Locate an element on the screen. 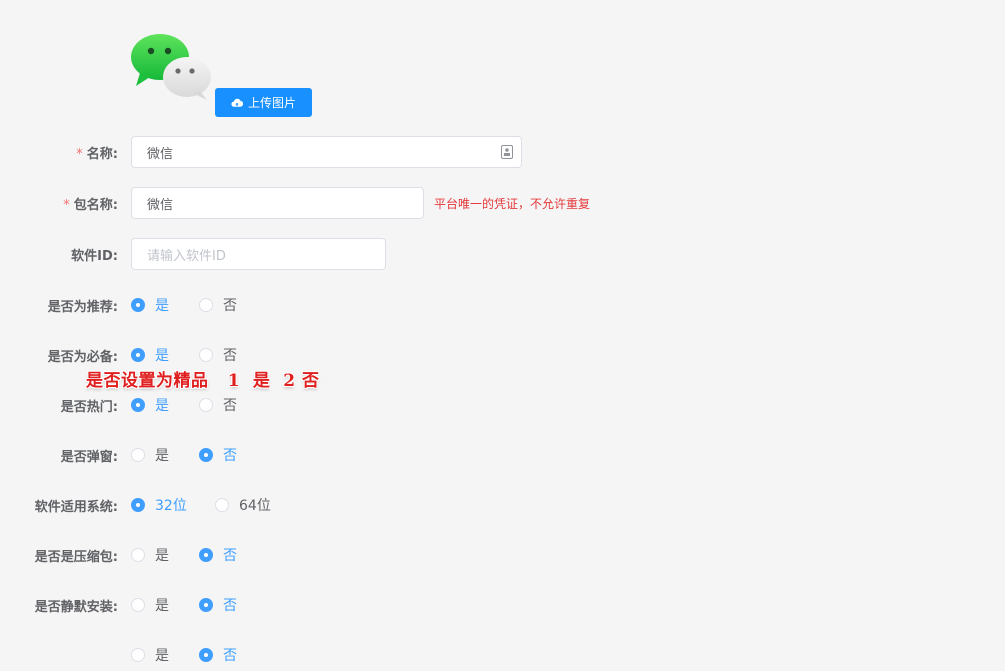 Image resolution: width=1005 pixels, height=671 pixels. recommend-no-radio: 否 is located at coordinates (218, 305).